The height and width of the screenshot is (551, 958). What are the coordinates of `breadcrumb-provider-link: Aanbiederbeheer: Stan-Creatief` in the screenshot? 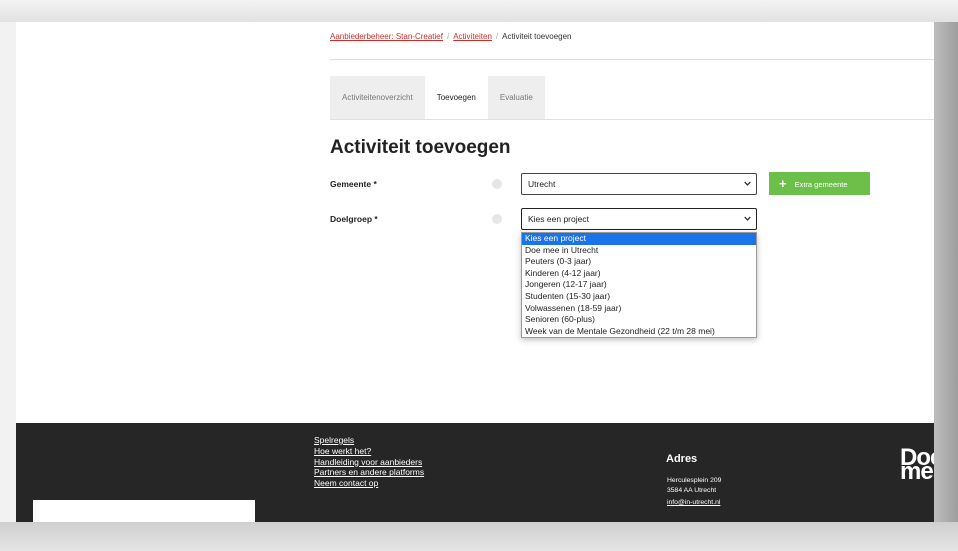 It's located at (386, 36).